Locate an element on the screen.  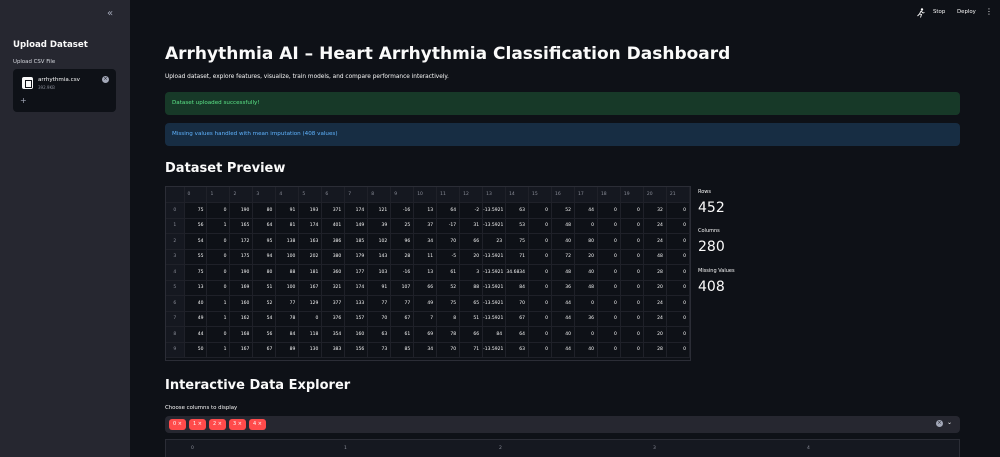
column-header: 5 is located at coordinates (310, 195).